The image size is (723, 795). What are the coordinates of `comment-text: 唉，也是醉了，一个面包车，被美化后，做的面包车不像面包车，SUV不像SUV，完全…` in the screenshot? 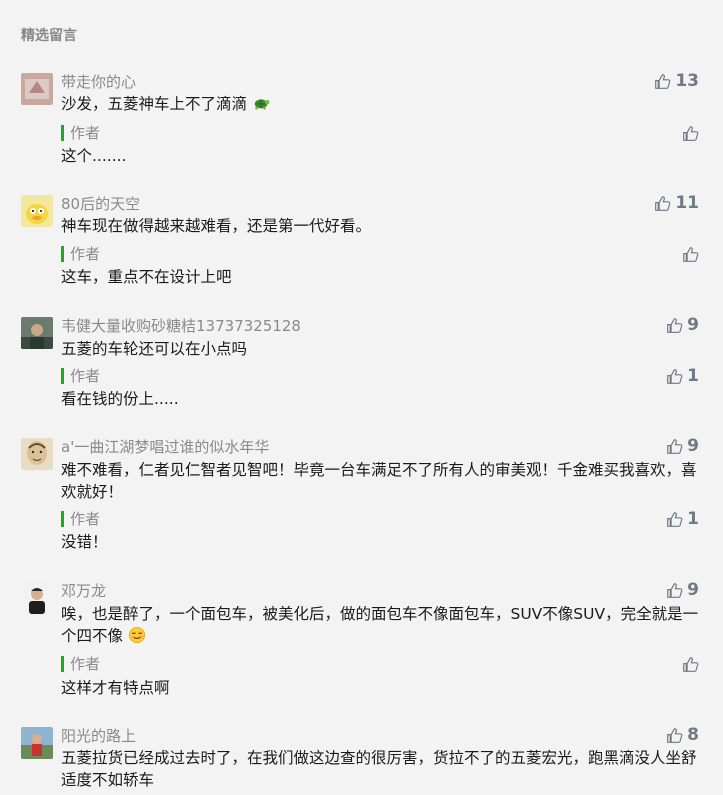 It's located at (380, 625).